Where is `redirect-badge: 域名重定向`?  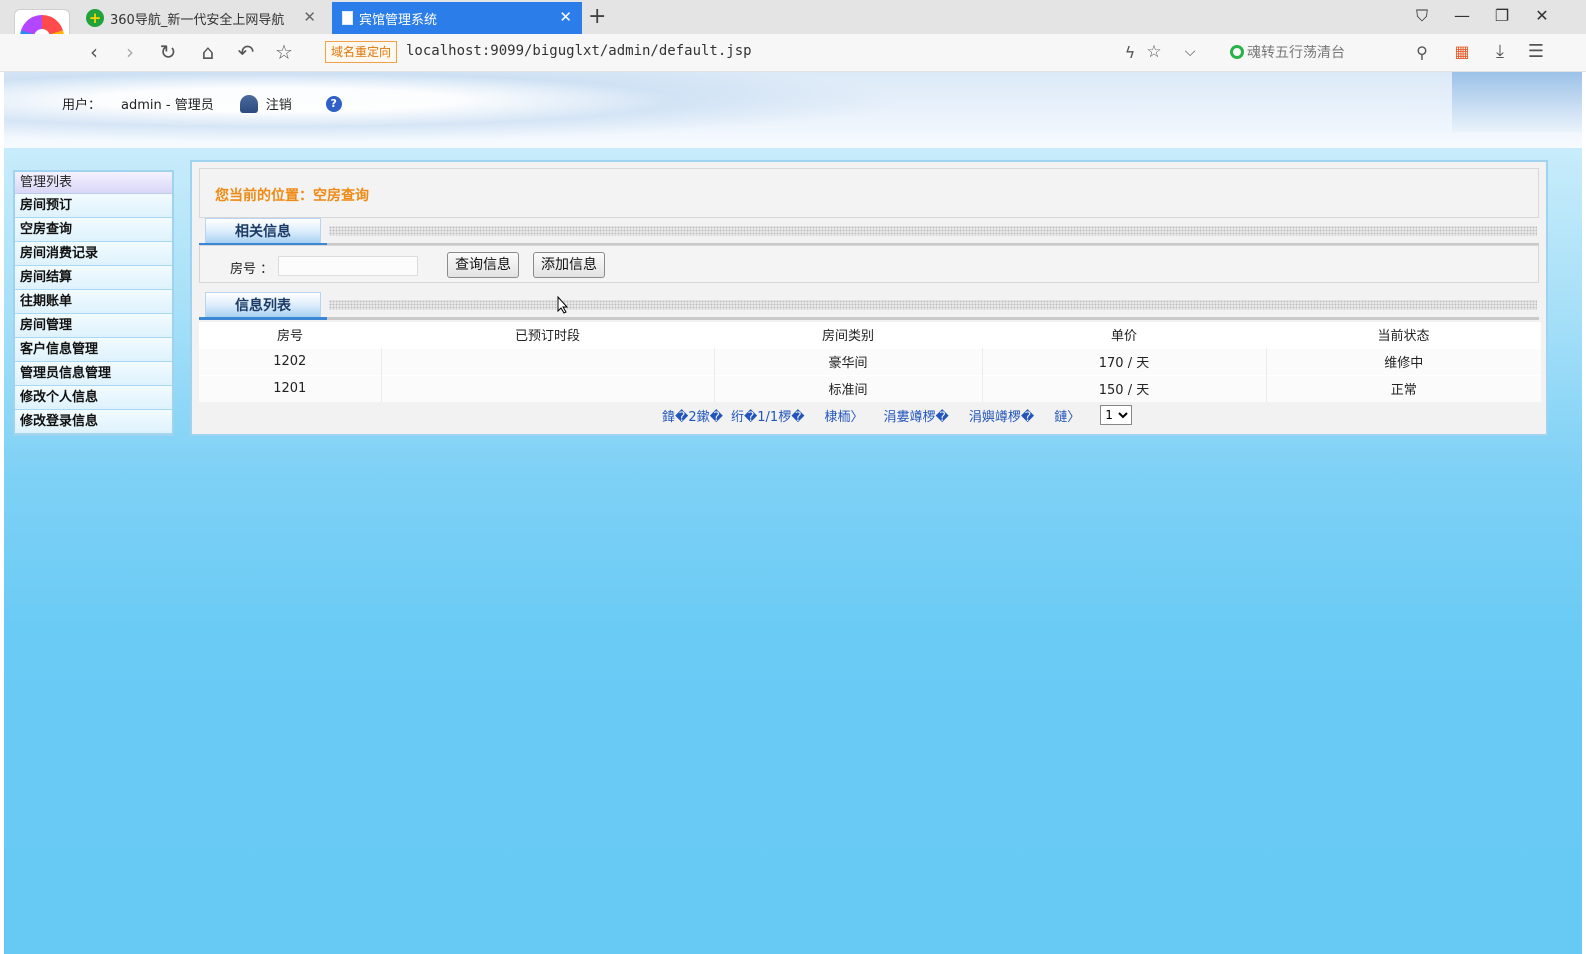
redirect-badge: 域名重定向 is located at coordinates (361, 52).